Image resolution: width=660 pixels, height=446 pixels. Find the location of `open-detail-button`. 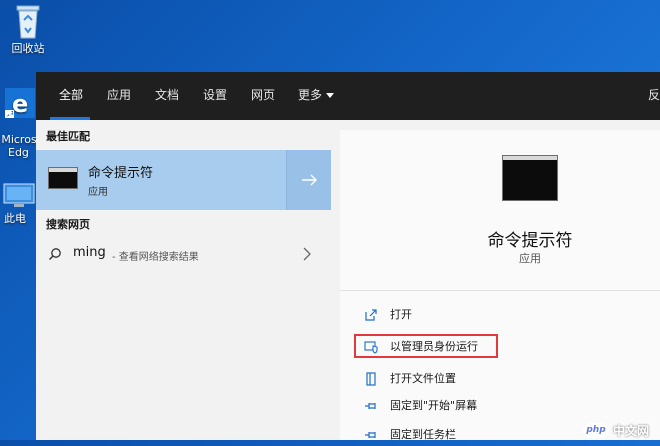

open-detail-button is located at coordinates (308, 180).